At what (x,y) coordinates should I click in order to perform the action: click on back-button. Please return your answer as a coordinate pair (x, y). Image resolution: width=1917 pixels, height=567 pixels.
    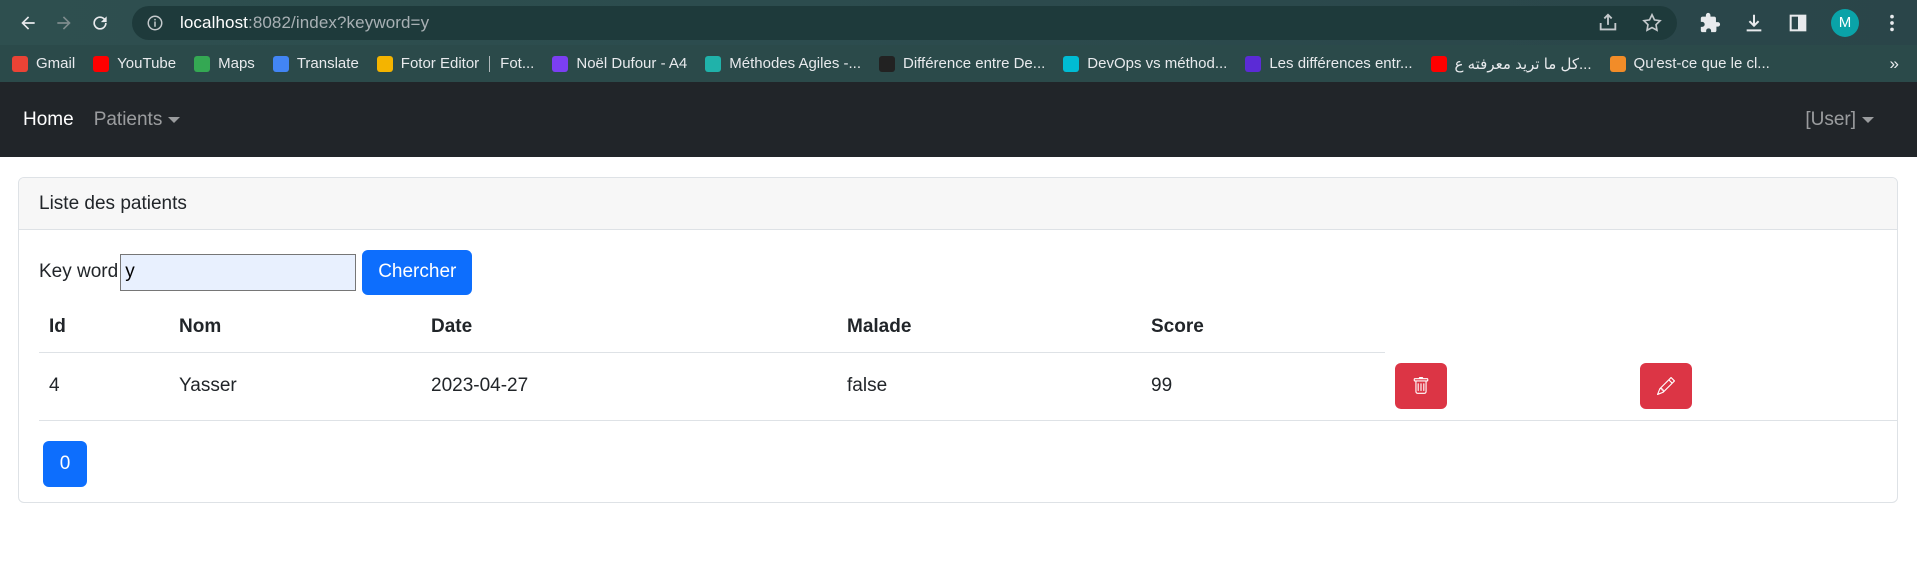
    Looking at the image, I should click on (28, 23).